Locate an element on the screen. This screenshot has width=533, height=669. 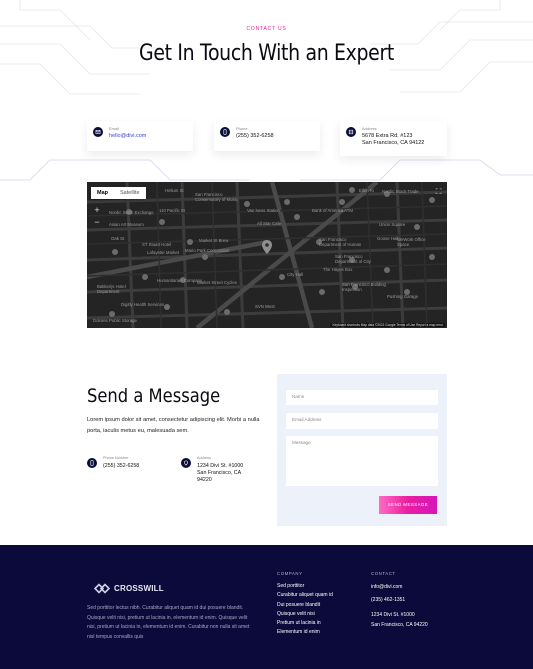
footer-company-heading: COMPANY is located at coordinates (290, 573).